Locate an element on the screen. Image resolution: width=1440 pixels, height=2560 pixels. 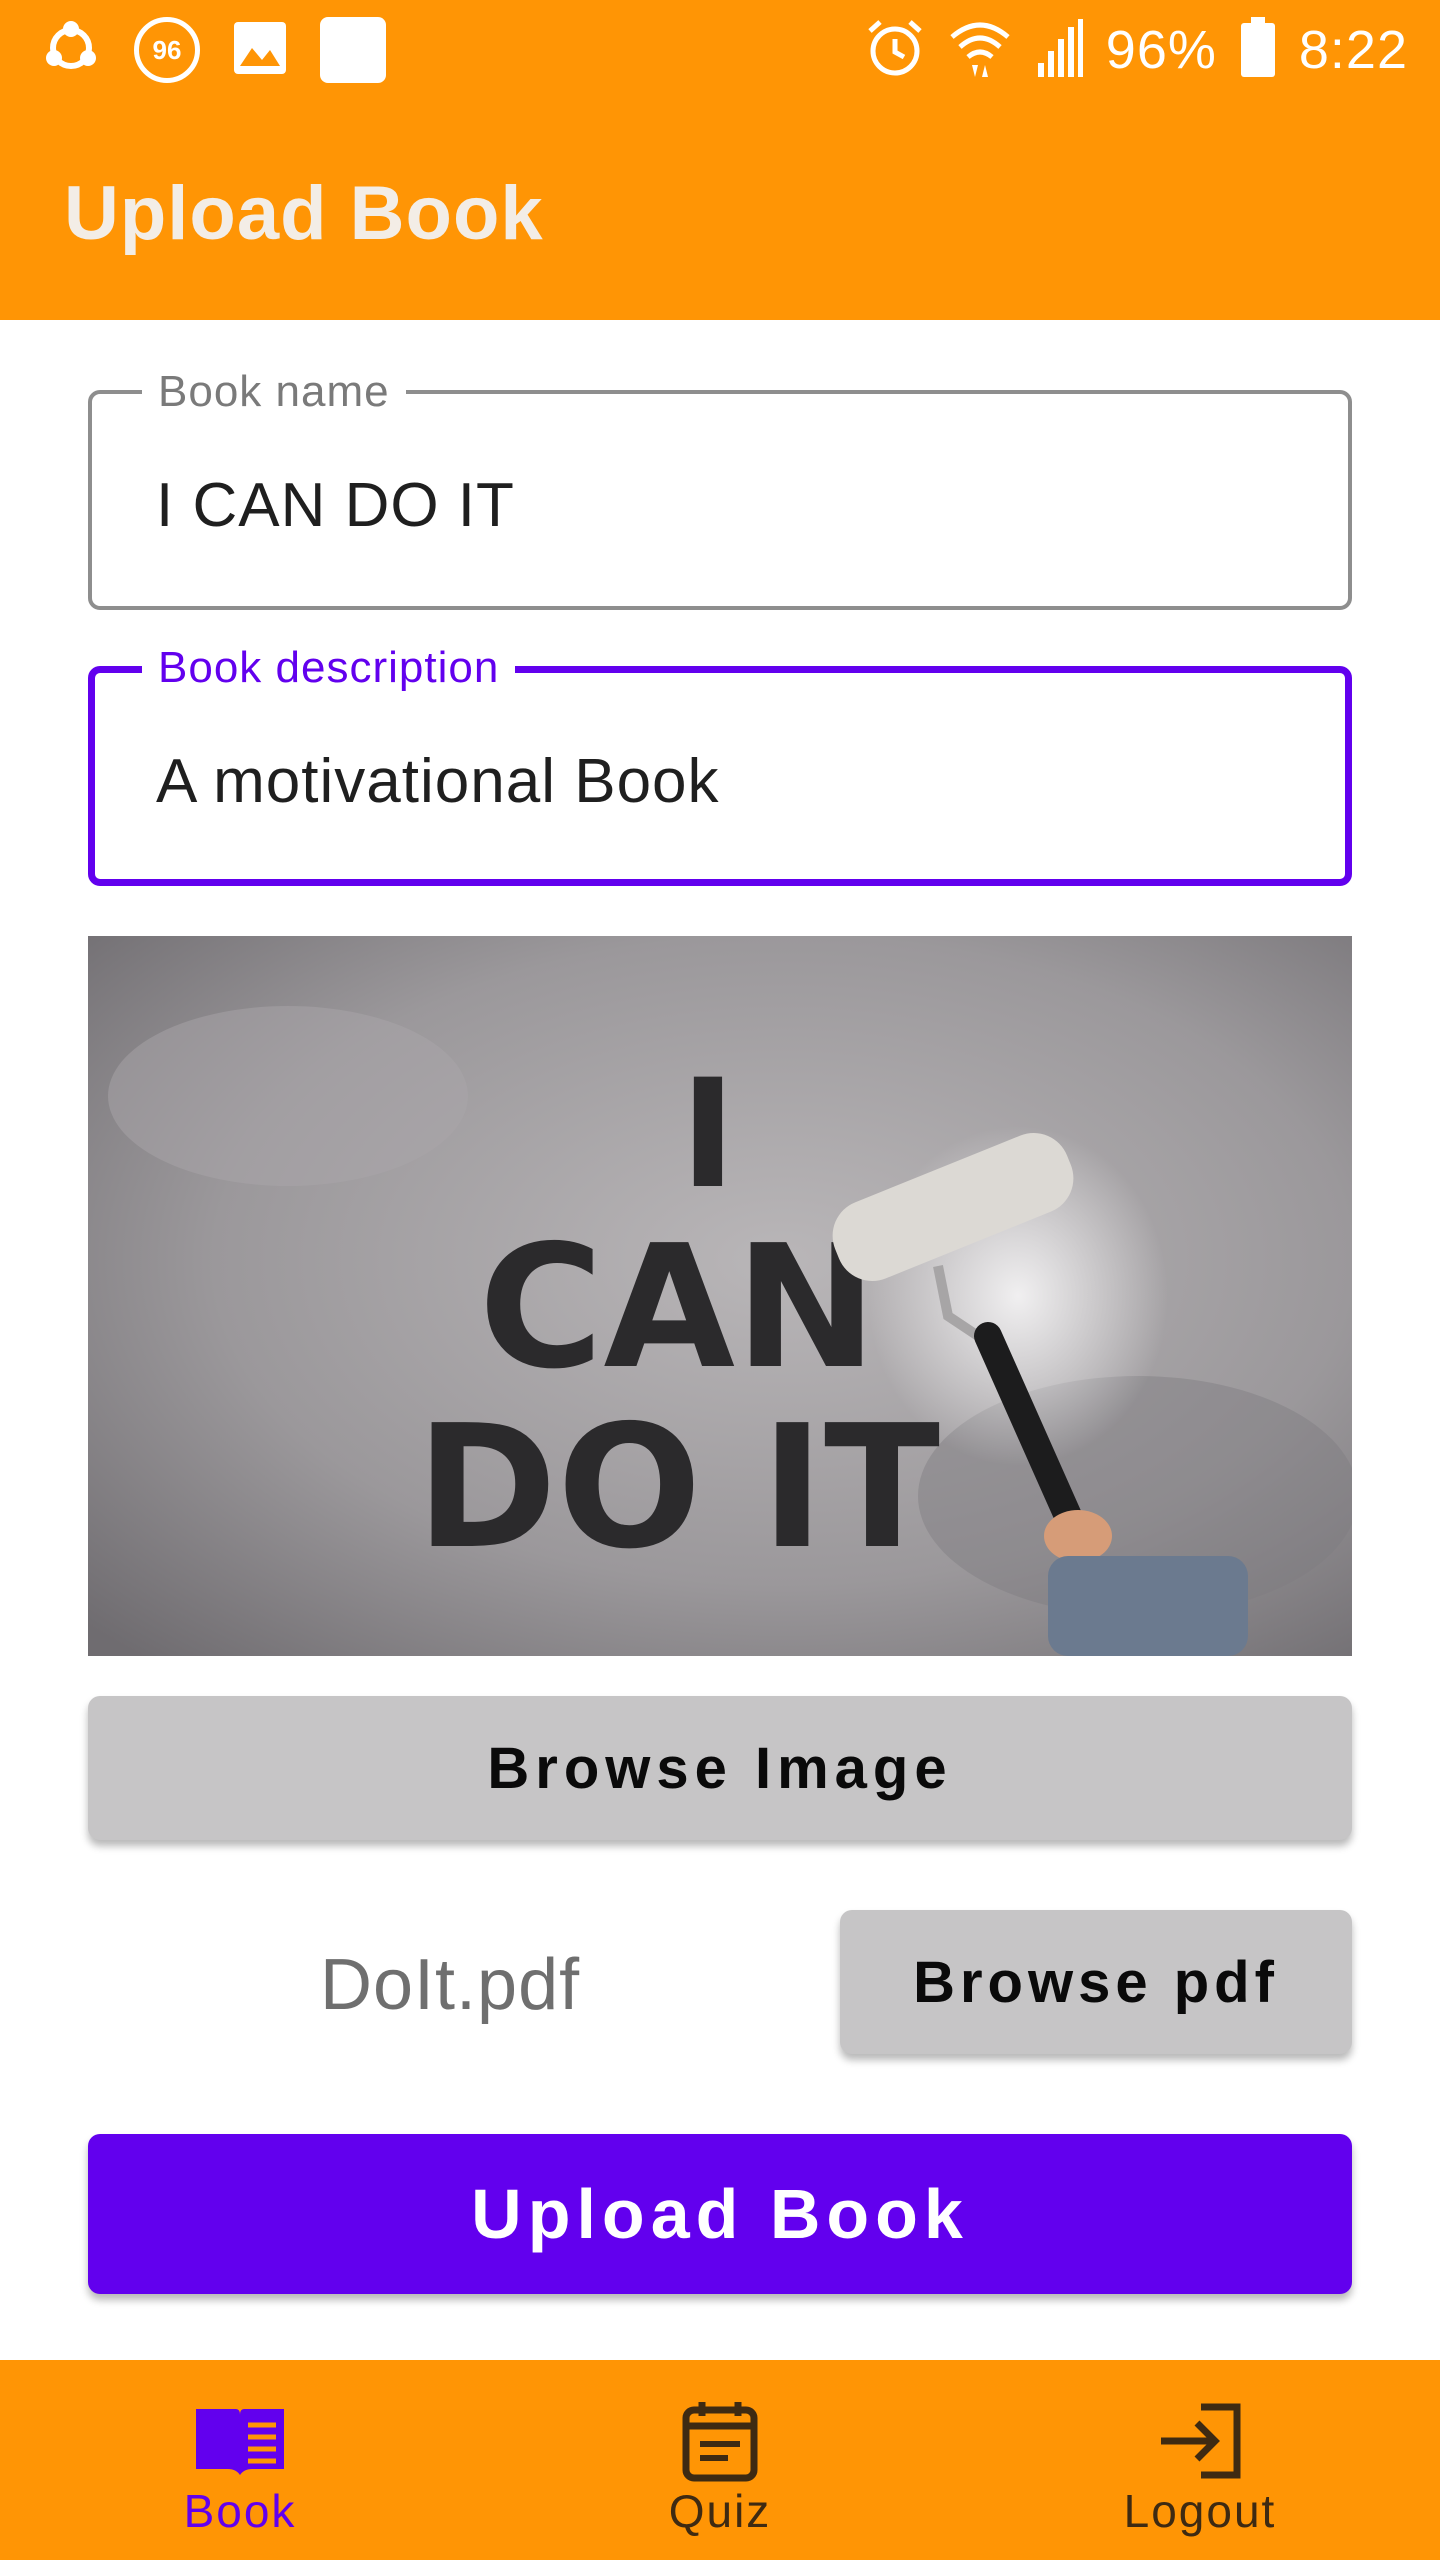
cover-text-line-2: CAN is located at coordinates (678, 1308).